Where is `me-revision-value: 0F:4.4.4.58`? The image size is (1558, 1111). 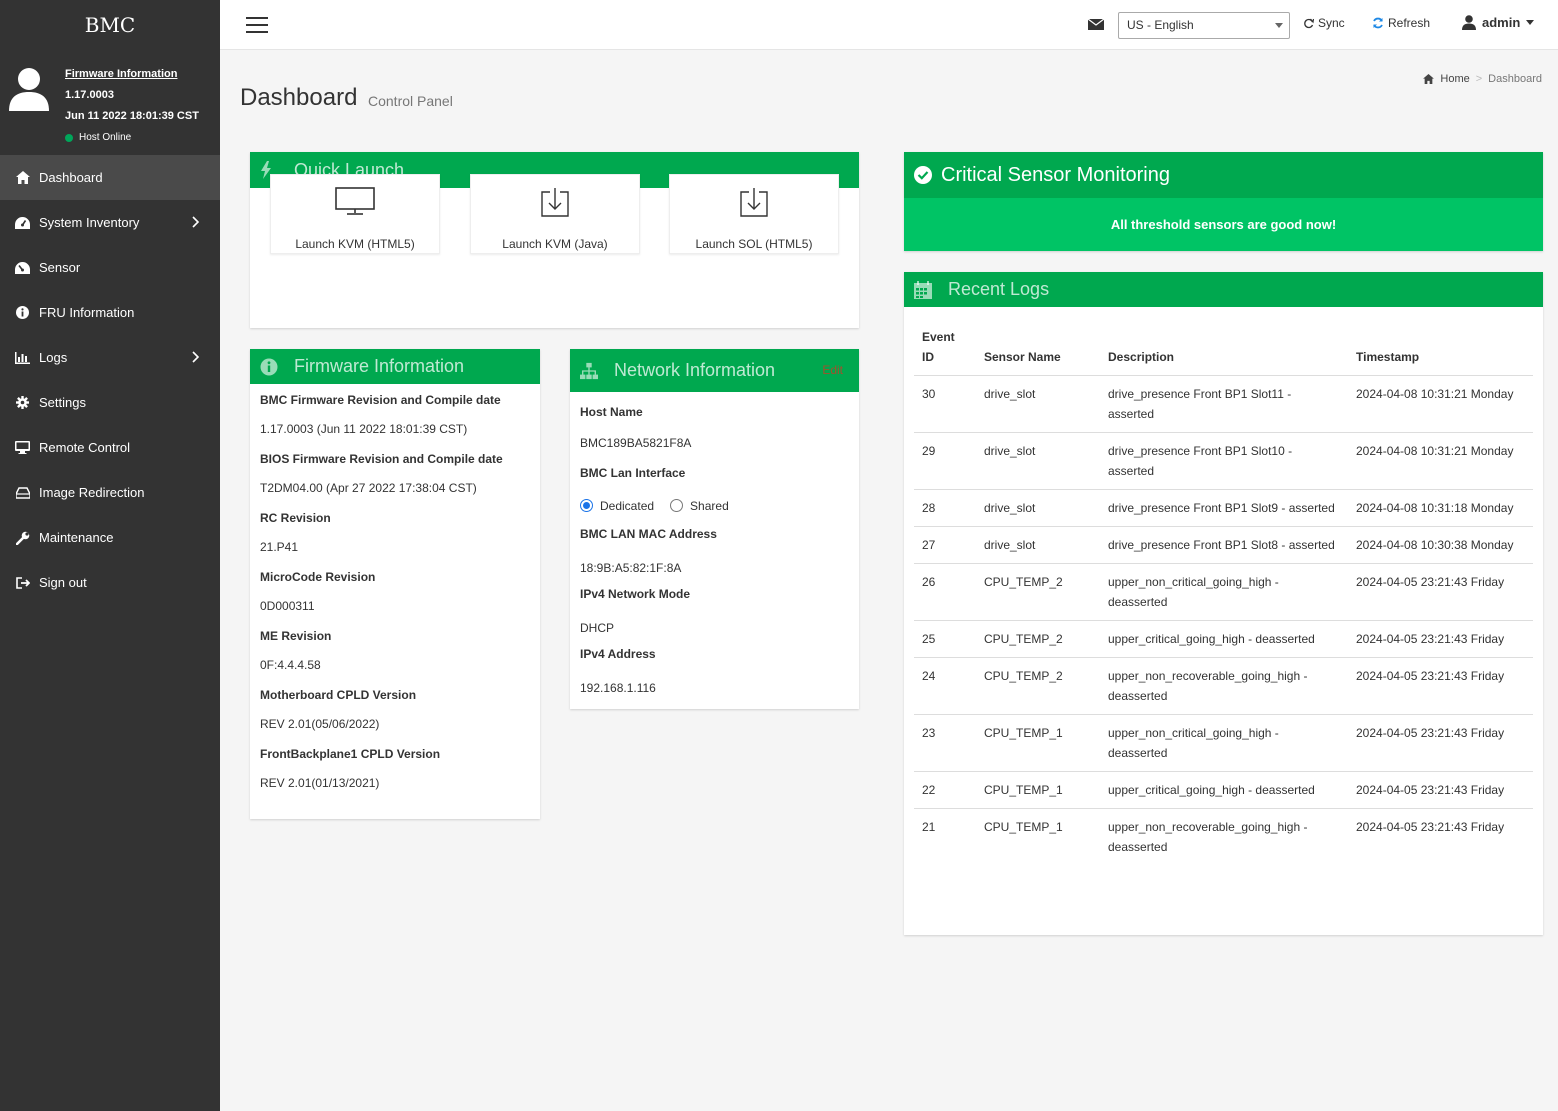
me-revision-value: 0F:4.4.4.58 is located at coordinates (290, 665).